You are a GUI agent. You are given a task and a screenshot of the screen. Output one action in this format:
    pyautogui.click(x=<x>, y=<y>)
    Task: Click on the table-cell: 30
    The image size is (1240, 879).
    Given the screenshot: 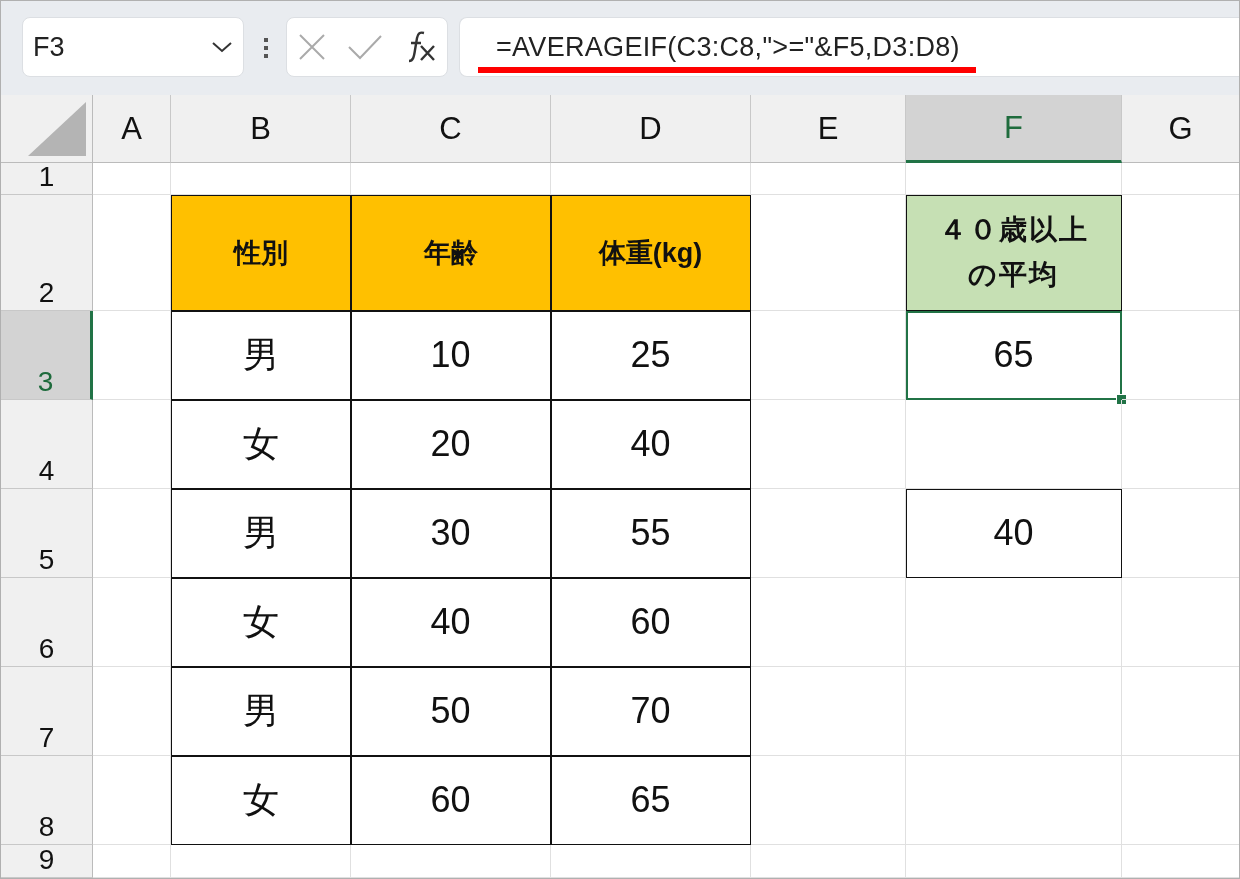 What is the action you would take?
    pyautogui.click(x=451, y=533)
    